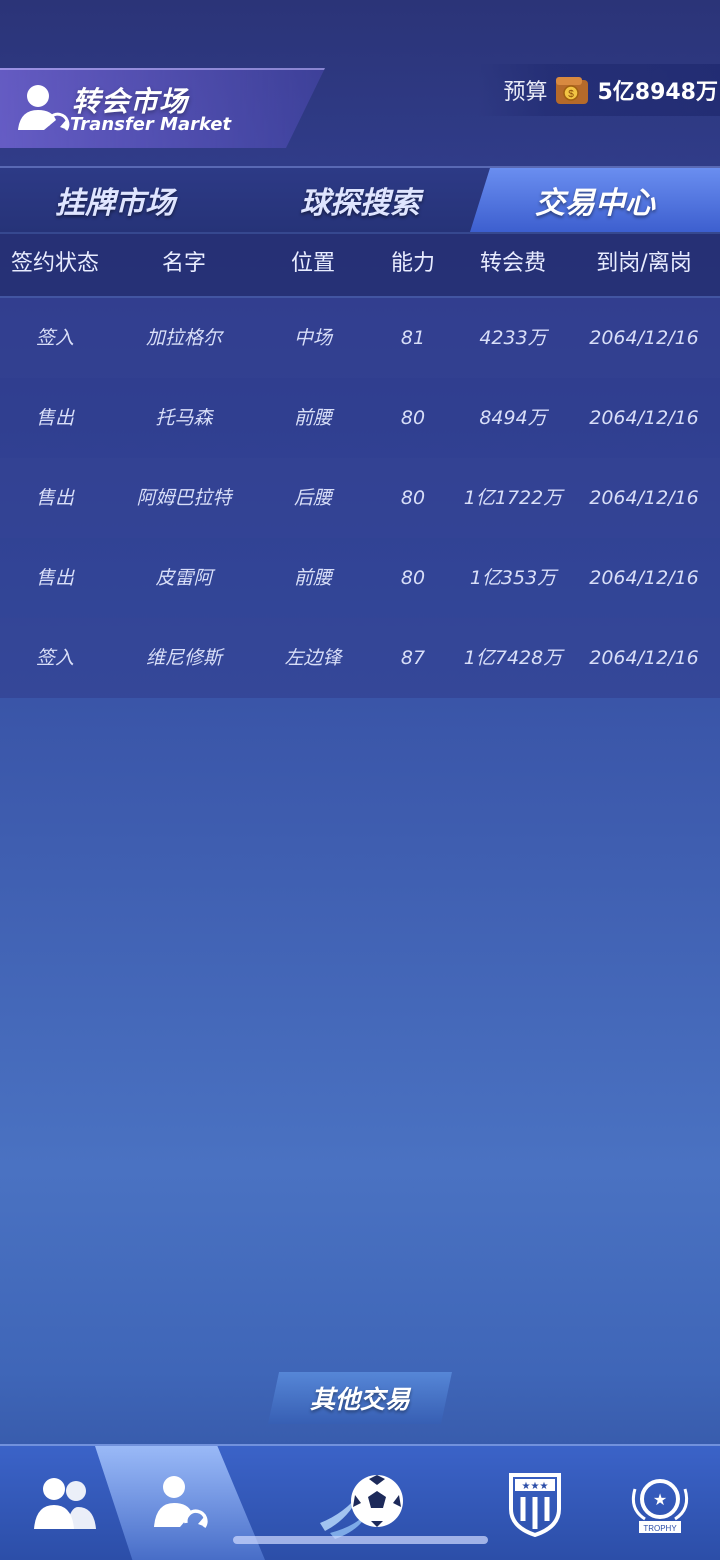  I want to click on transfer-icon, so click(180, 1503).